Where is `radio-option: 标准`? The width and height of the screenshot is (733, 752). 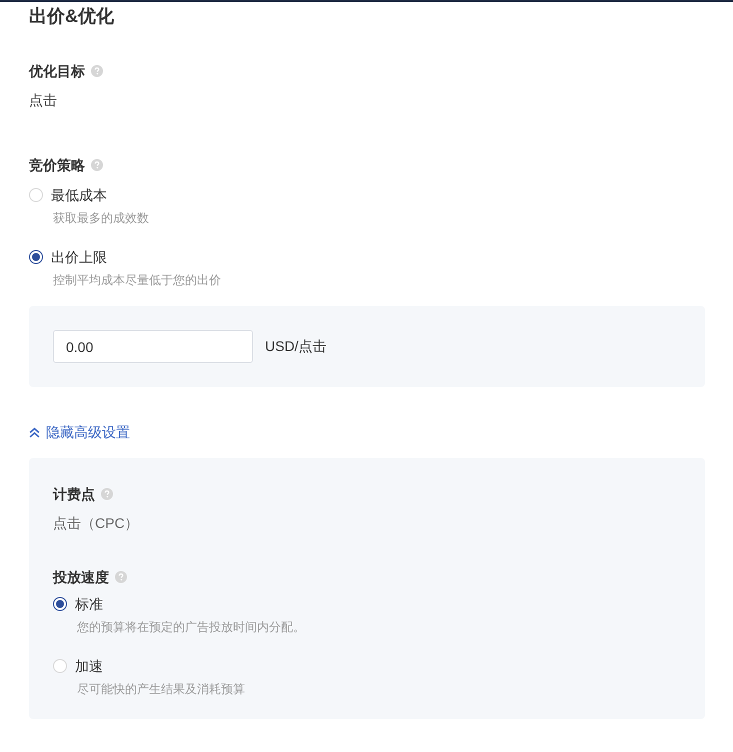
radio-option: 标准 is located at coordinates (367, 604).